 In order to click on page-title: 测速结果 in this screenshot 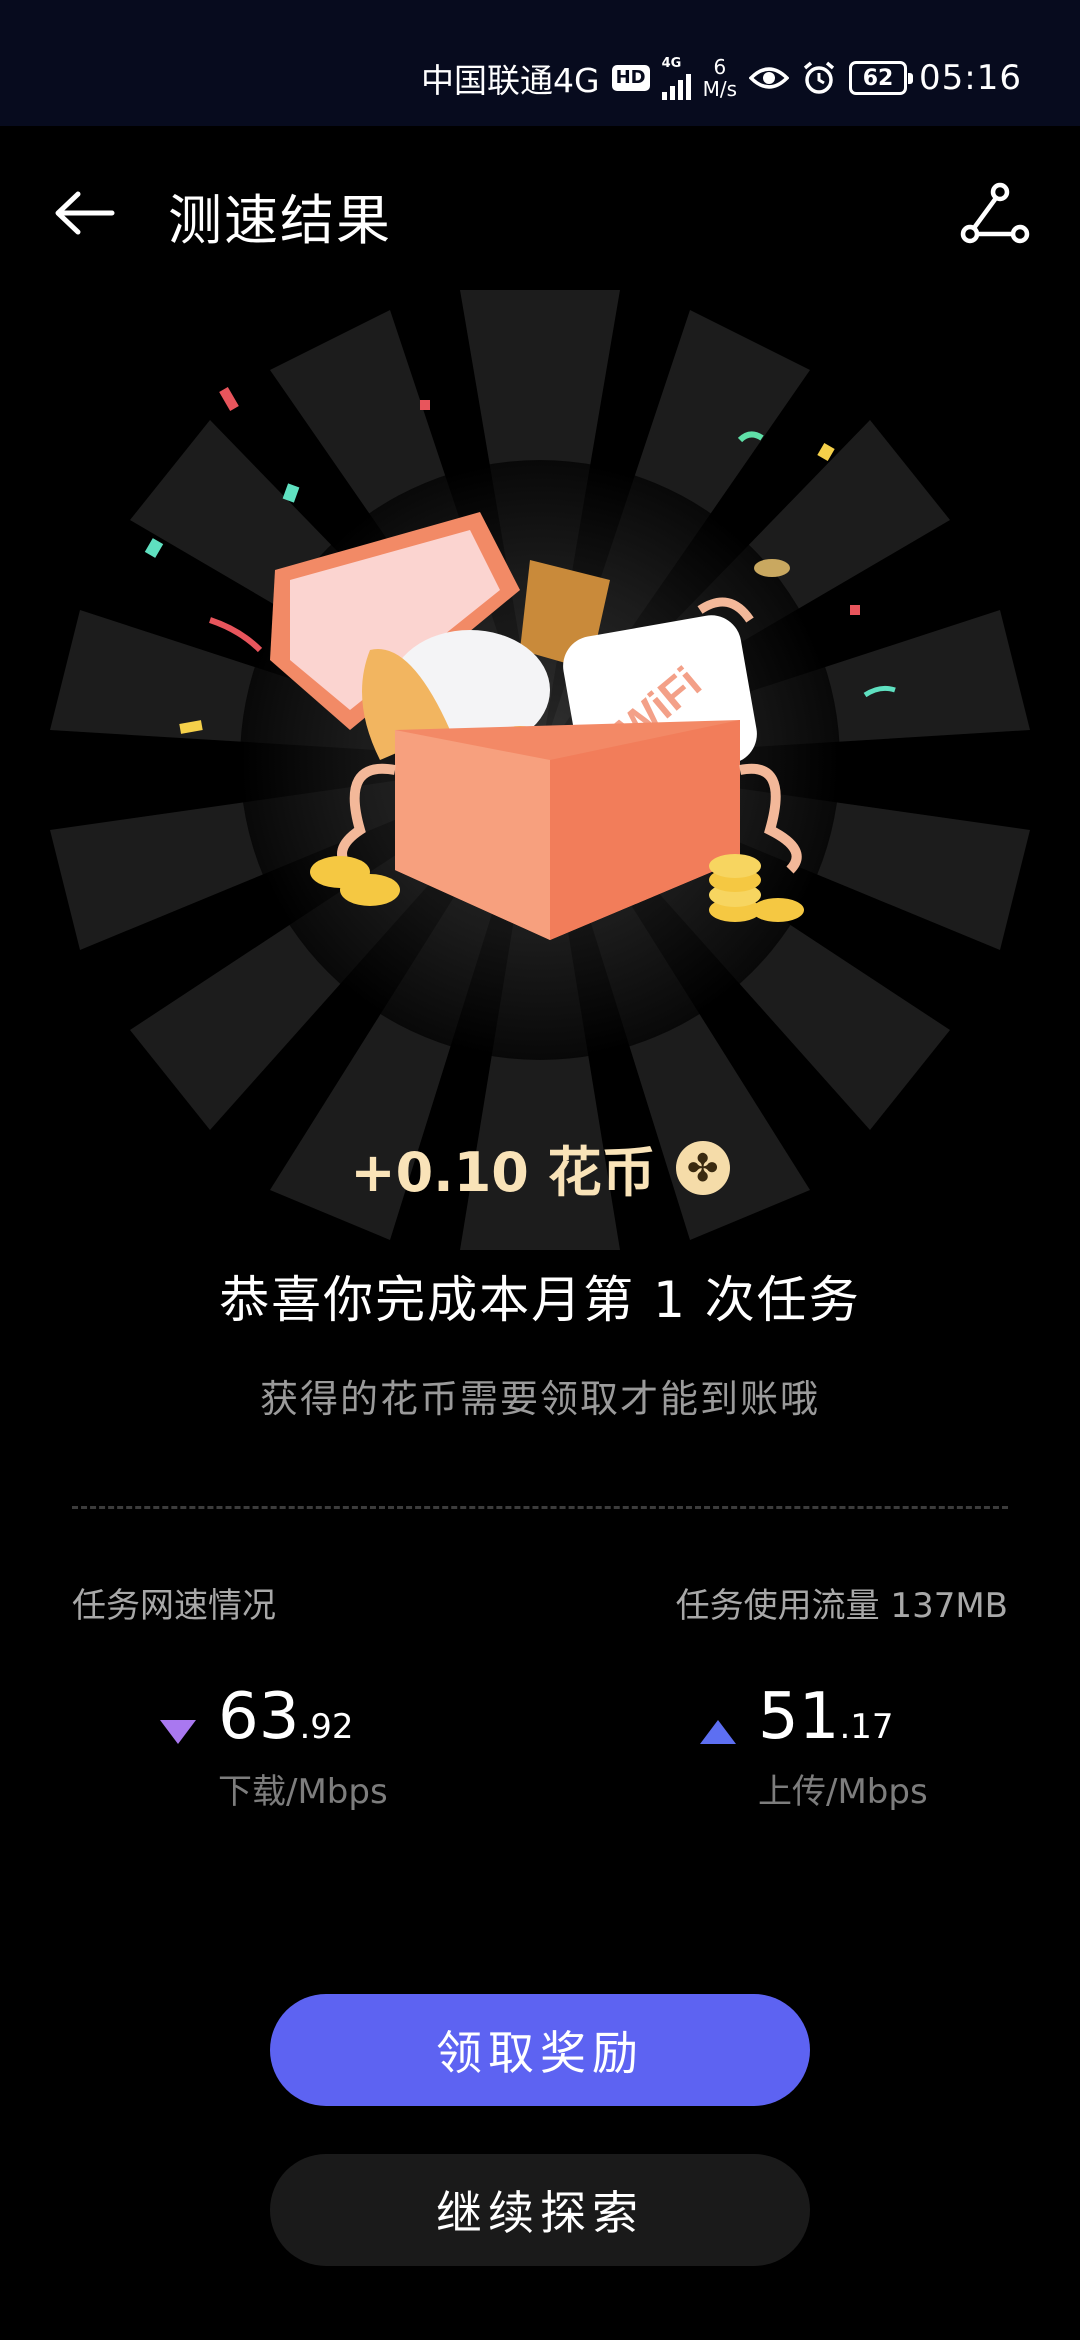, I will do `click(280, 220)`.